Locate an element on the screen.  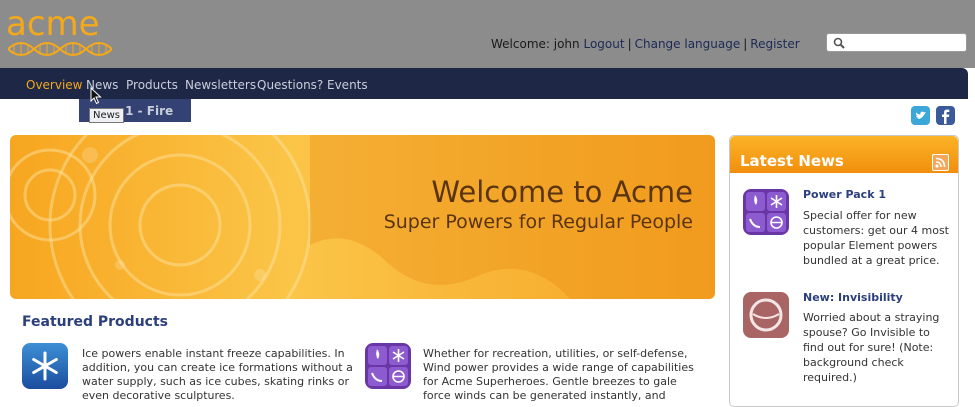
change-language-link: Change language is located at coordinates (688, 44).